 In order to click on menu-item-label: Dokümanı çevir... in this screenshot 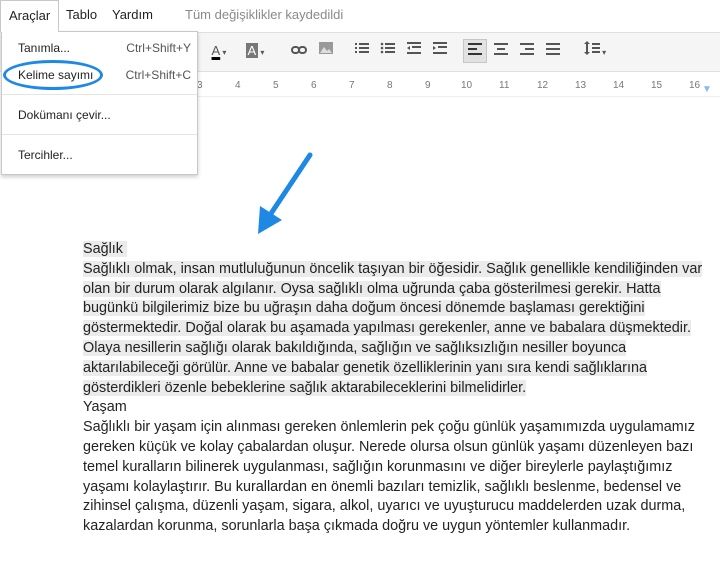, I will do `click(64, 115)`.